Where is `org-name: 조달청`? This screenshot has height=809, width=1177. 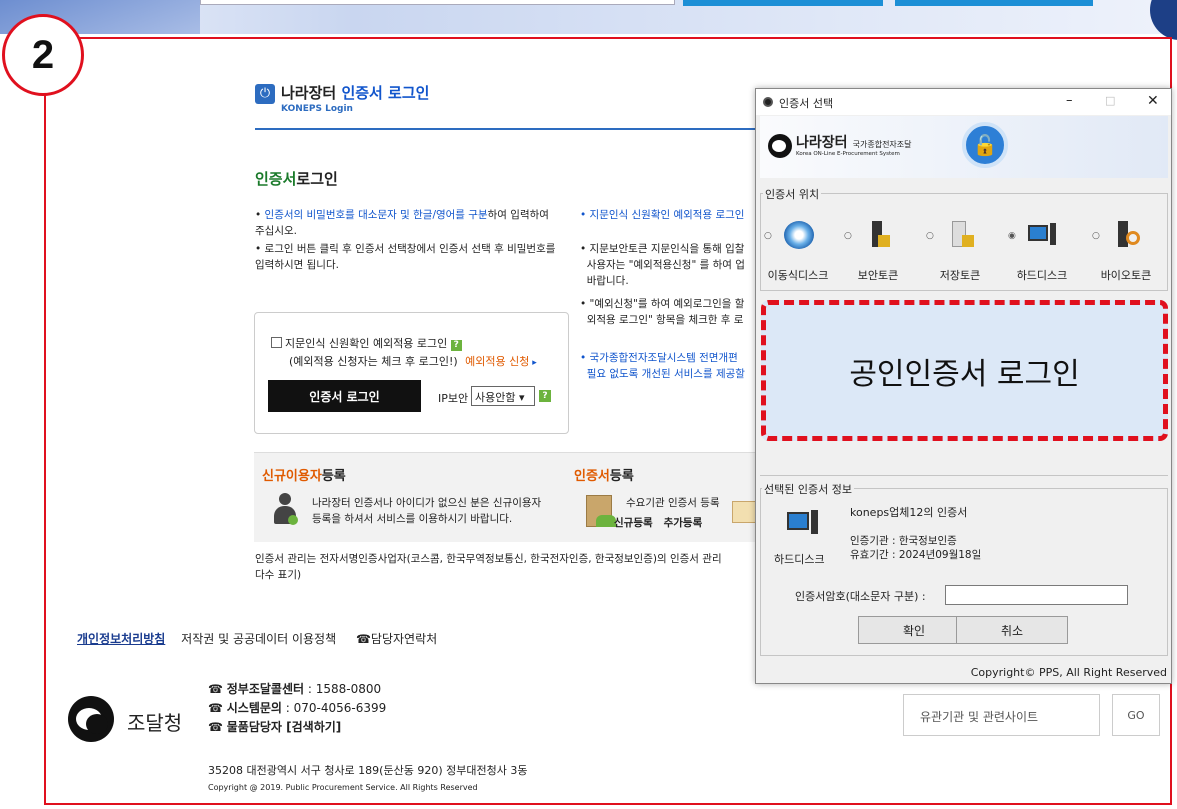 org-name: 조달청 is located at coordinates (155, 723).